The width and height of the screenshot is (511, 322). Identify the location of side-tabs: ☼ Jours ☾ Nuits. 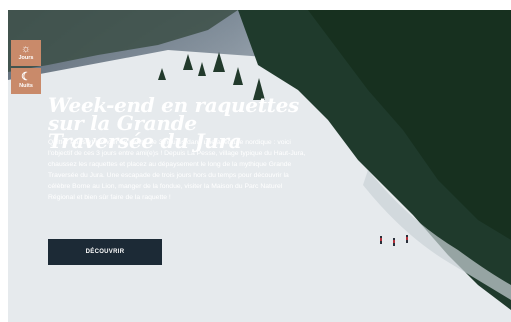
(26, 68).